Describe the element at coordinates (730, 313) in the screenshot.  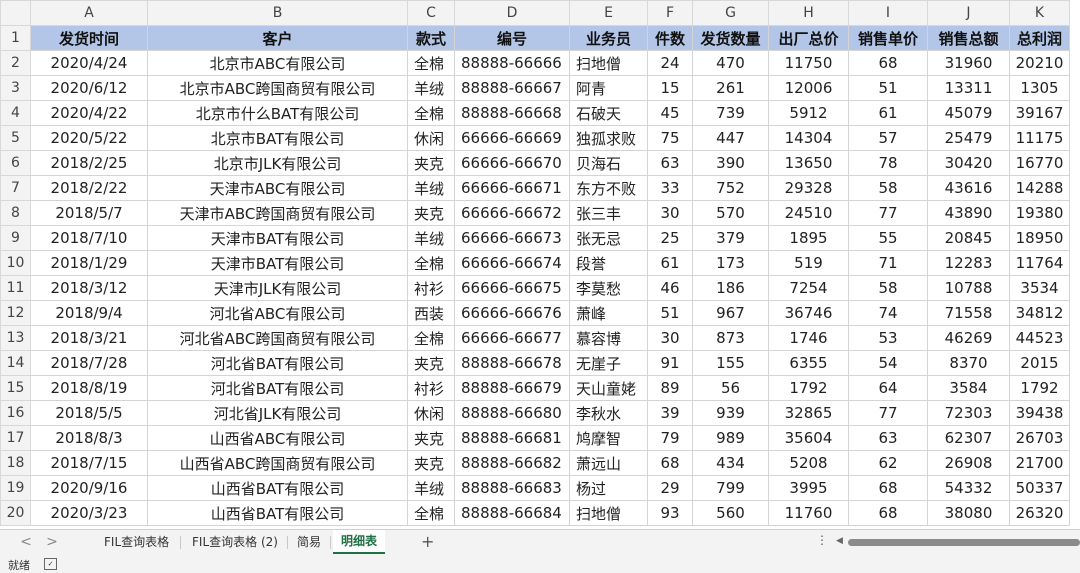
I see `data-cell: 967` at that location.